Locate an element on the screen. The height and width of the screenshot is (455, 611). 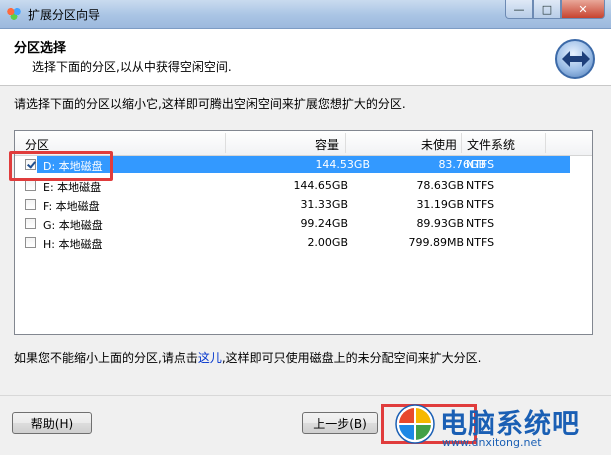
footnote-before: 如果您不能缩小上面的分区,请点击 is located at coordinates (106, 358).